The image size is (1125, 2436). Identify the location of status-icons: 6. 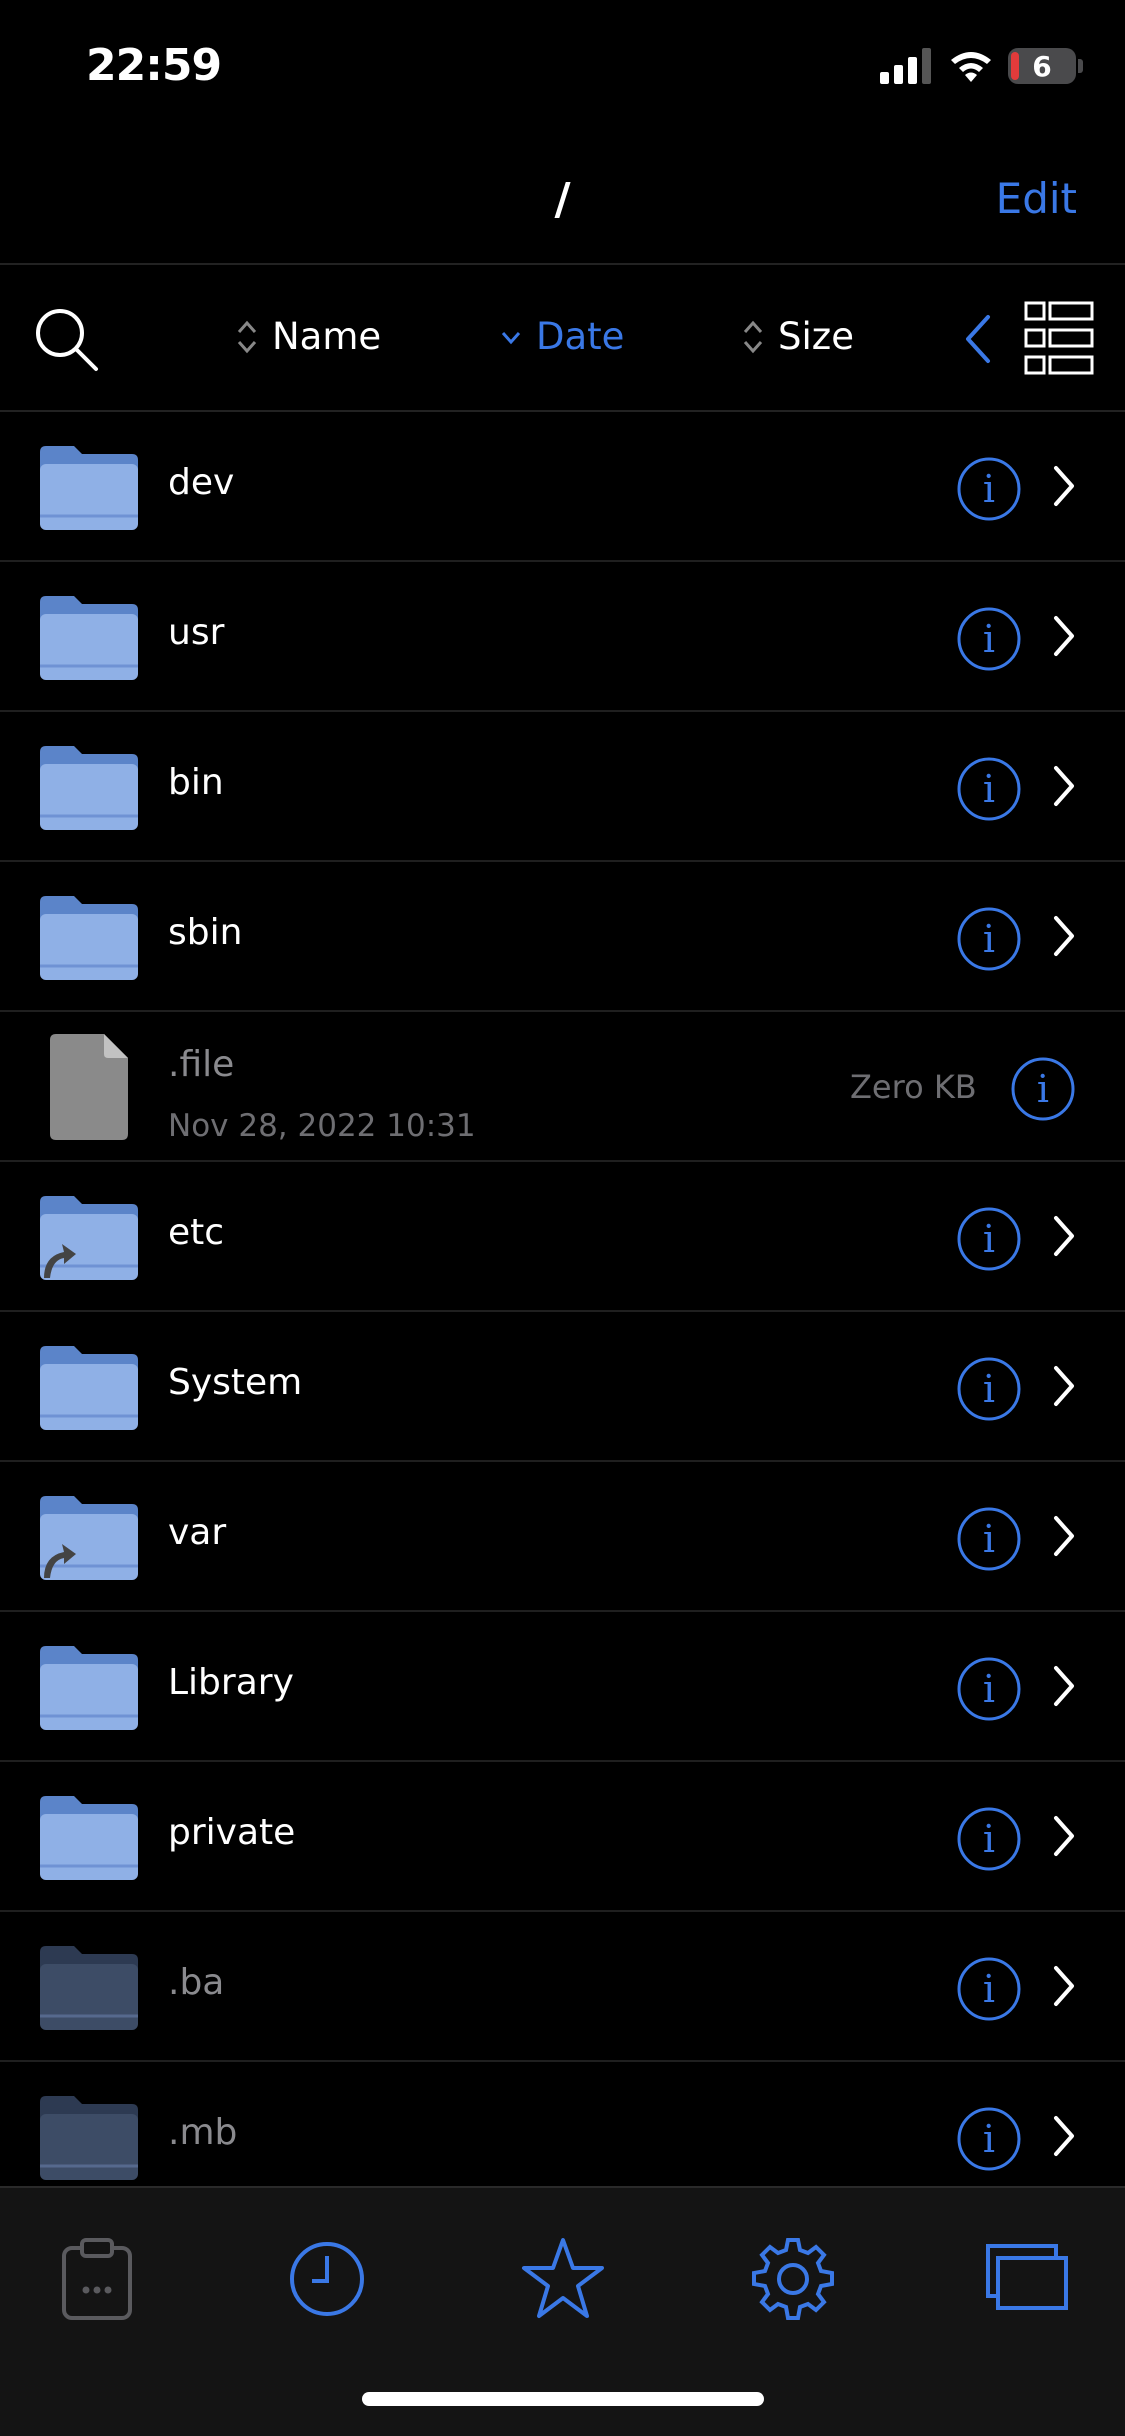
(981, 66).